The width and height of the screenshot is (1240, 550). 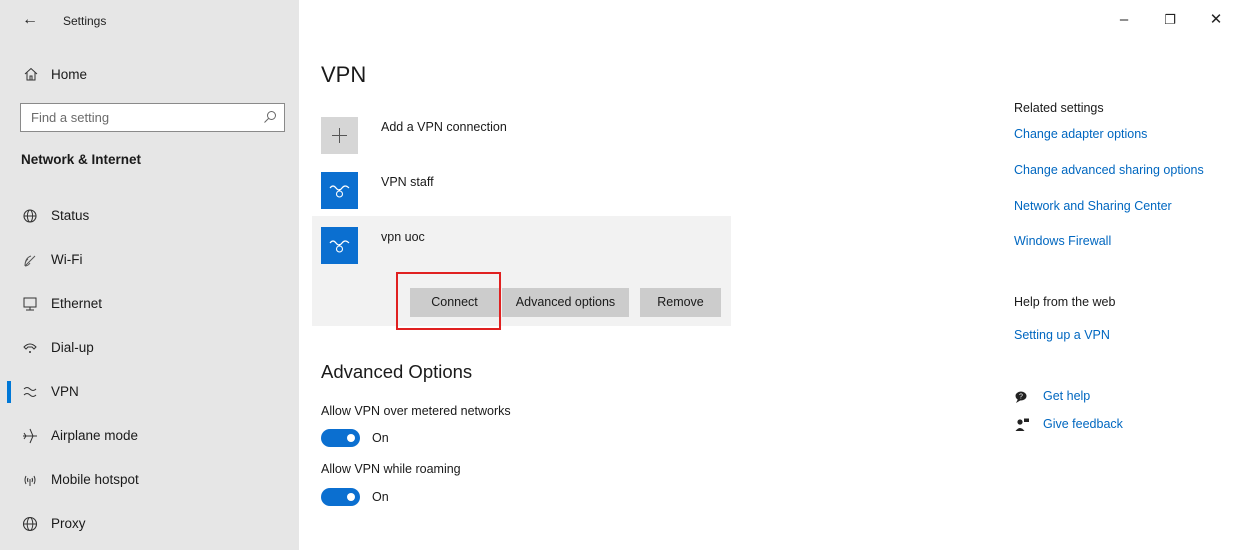 I want to click on add-vpn-connection: Add a VPN connection, so click(x=522, y=137).